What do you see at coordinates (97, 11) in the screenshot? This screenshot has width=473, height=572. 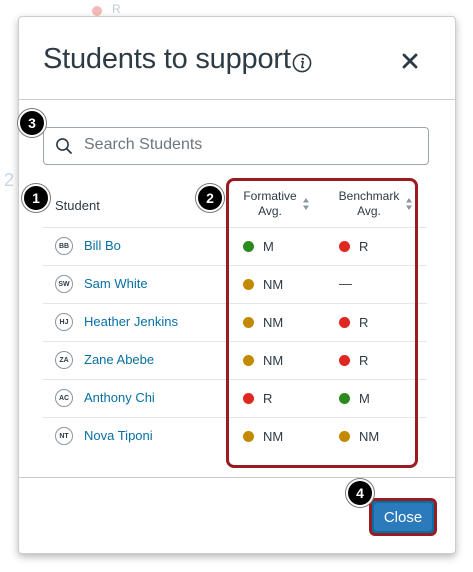 I see `background-dot` at bounding box center [97, 11].